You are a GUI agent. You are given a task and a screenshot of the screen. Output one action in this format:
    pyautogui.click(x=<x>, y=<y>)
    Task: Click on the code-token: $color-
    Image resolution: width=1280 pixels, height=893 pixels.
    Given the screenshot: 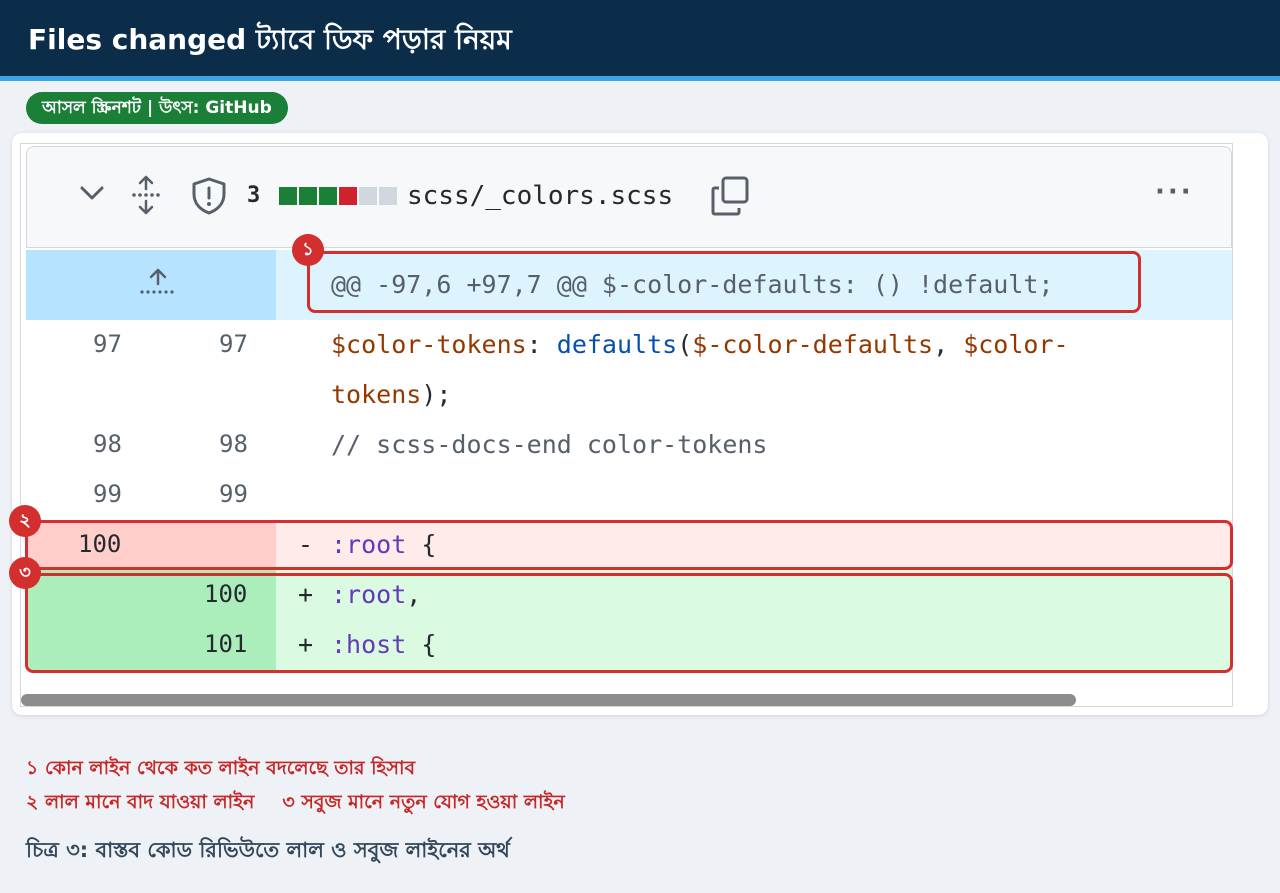 What is the action you would take?
    pyautogui.click(x=1016, y=344)
    